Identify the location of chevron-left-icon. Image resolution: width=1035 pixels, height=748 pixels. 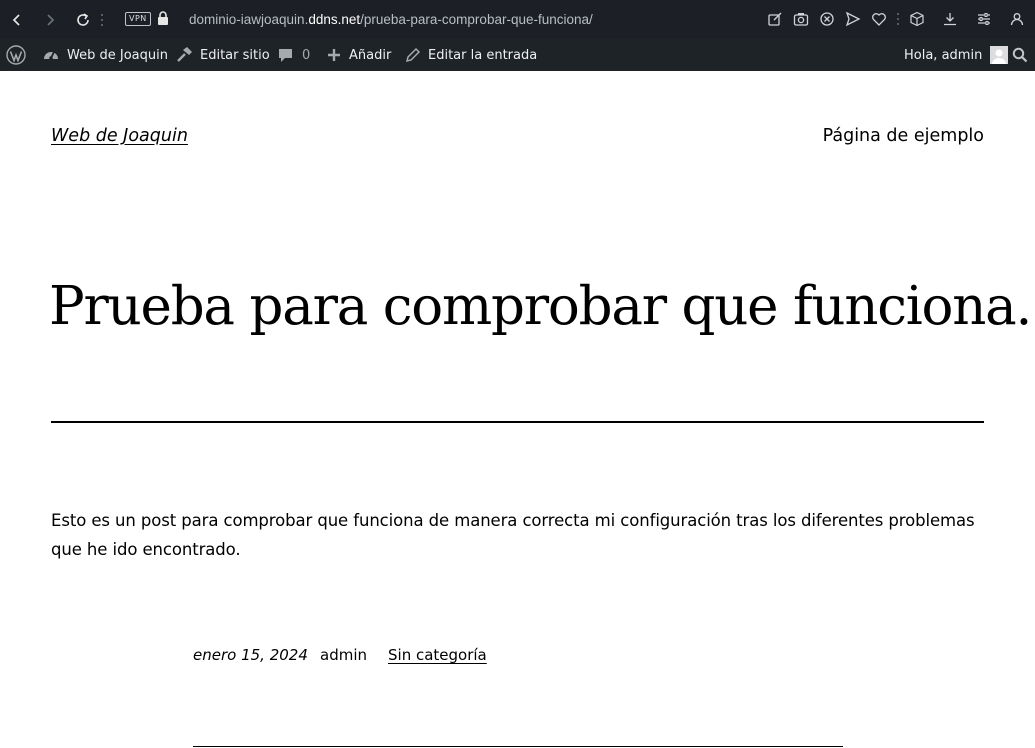
(16, 19).